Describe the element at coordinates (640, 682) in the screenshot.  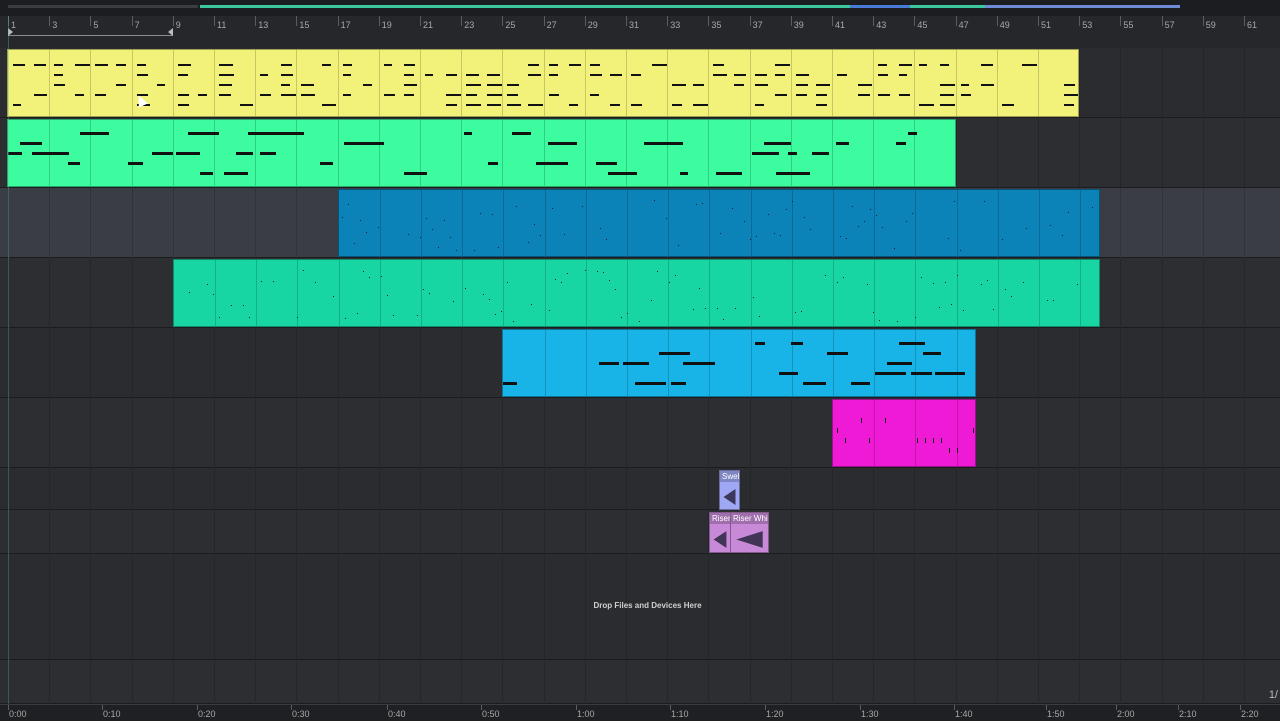
I see `empty-lane` at that location.